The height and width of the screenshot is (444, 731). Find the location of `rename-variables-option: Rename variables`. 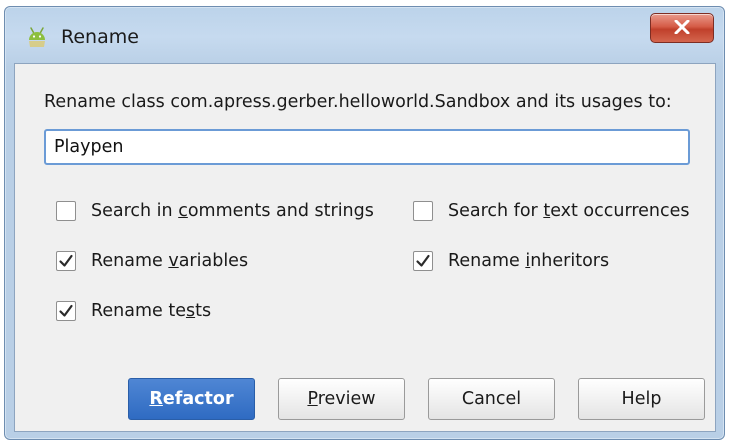

rename-variables-option: Rename variables is located at coordinates (152, 261).